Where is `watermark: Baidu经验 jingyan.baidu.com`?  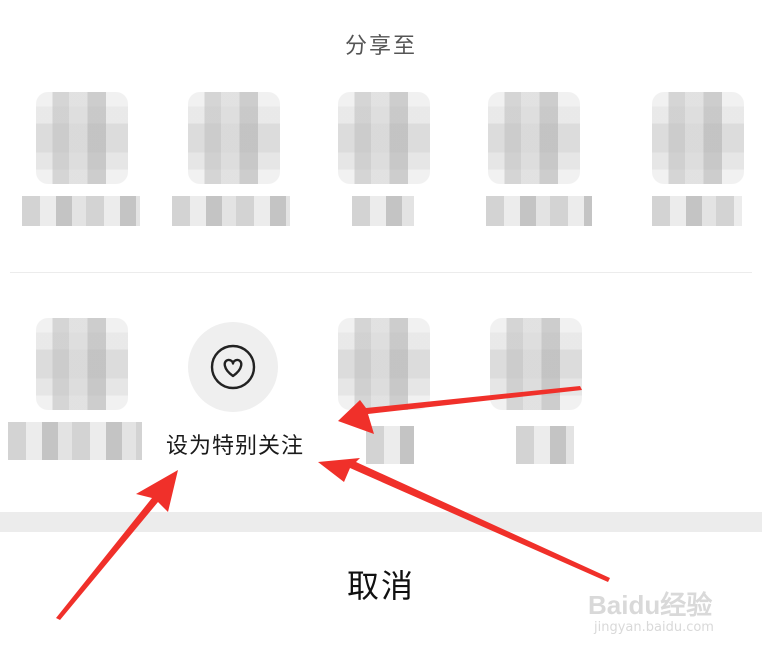
watermark: Baidu经验 jingyan.baidu.com is located at coordinates (663, 621).